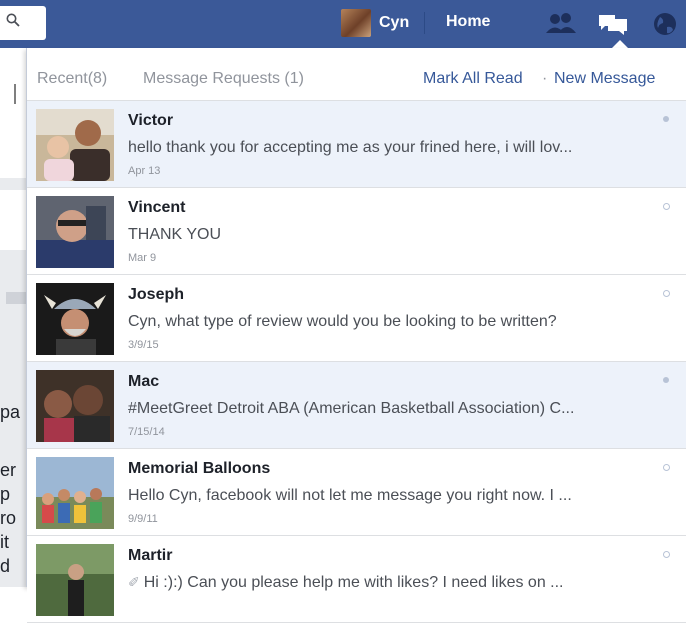 The image size is (686, 623). I want to click on background-text: ro, so click(8, 518).